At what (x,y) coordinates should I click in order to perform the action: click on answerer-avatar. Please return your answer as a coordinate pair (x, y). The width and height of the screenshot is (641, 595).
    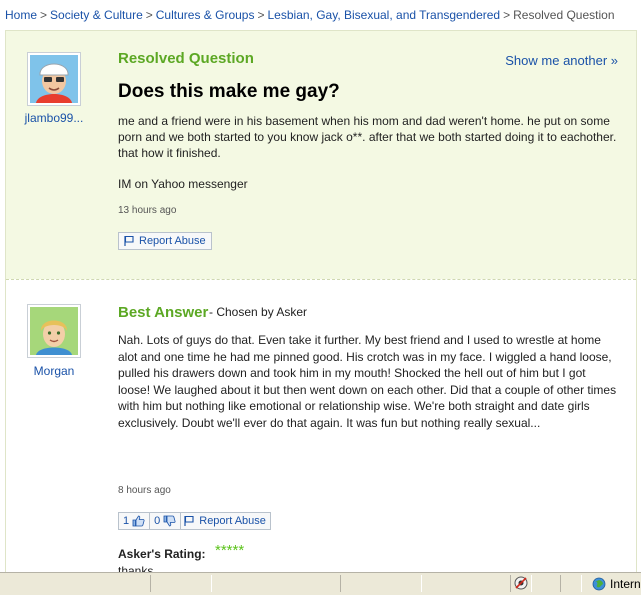
    Looking at the image, I should click on (54, 331).